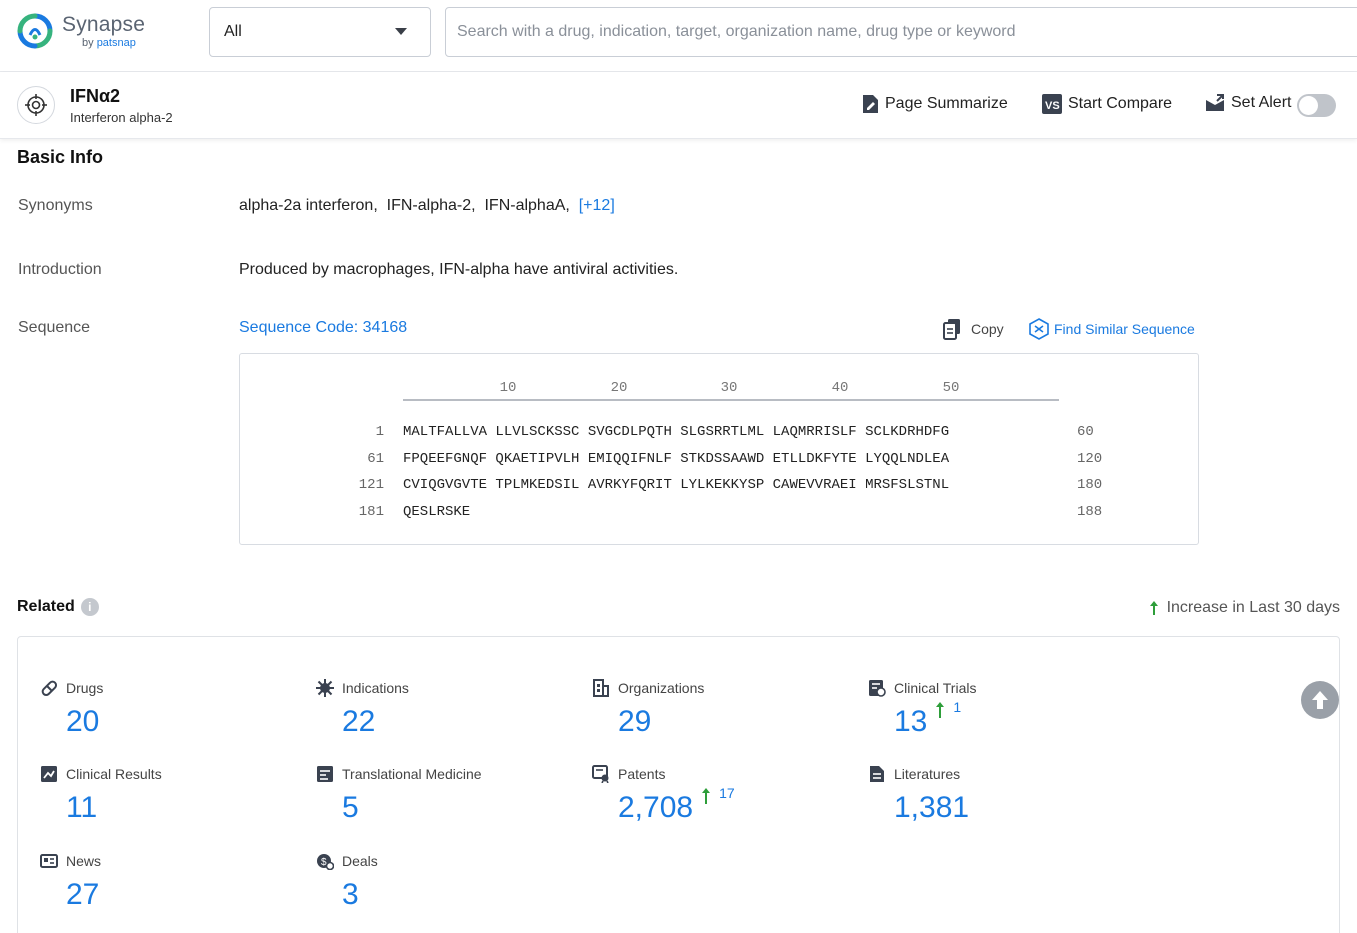 This screenshot has width=1357, height=933. I want to click on deal-icon: $, so click(325, 861).